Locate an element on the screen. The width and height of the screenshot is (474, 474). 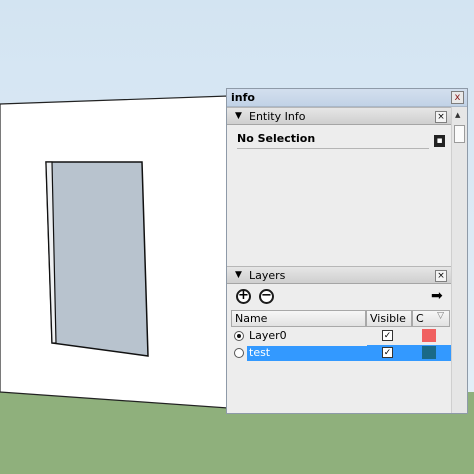
remove-layer-button: − is located at coordinates (266, 296).